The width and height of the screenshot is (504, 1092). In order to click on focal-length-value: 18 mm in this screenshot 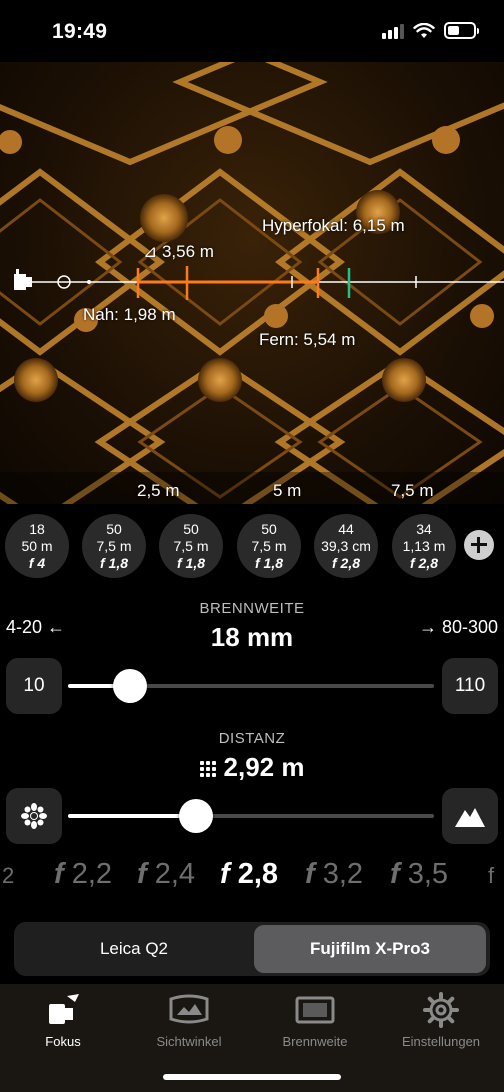, I will do `click(252, 637)`.